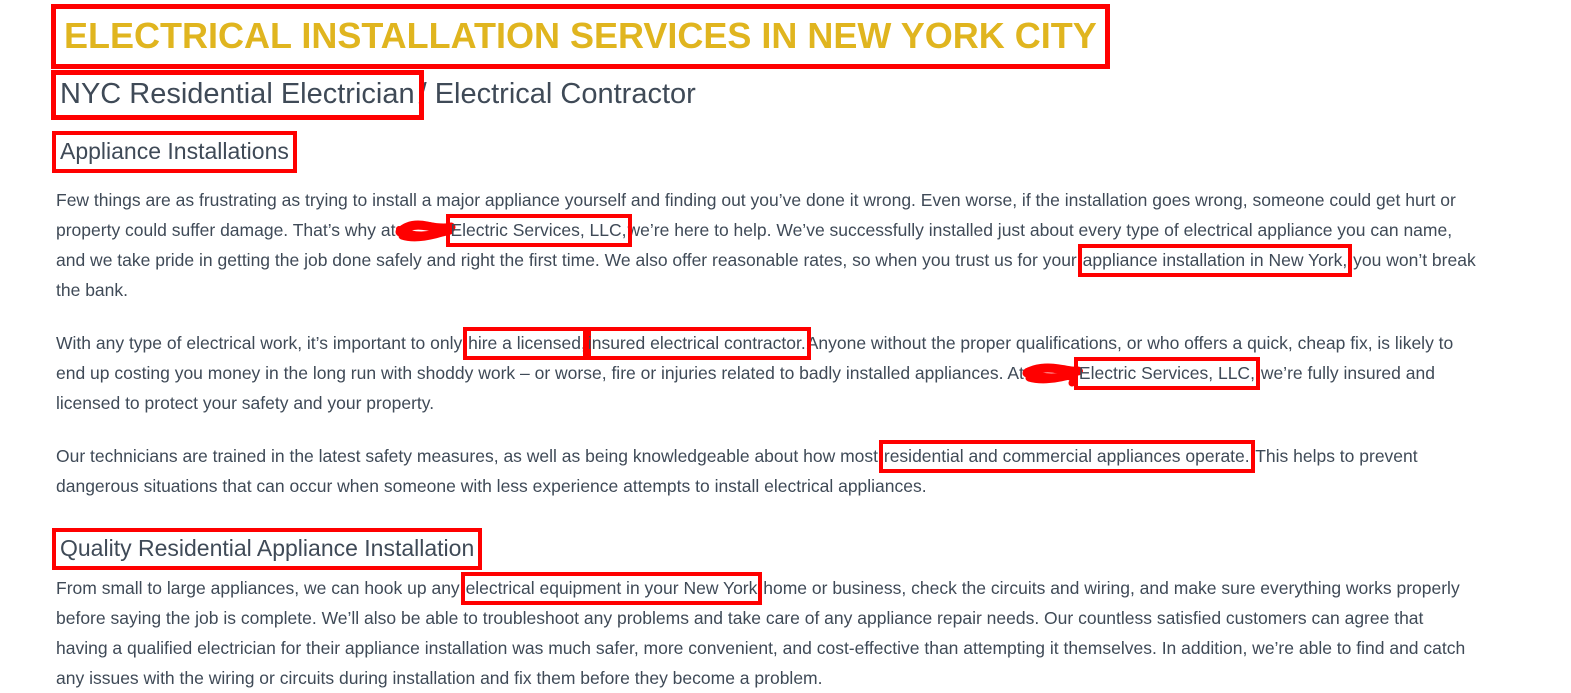  What do you see at coordinates (557, 94) in the screenshot?
I see `subtitle-rest-text: / Electrical Contractor` at bounding box center [557, 94].